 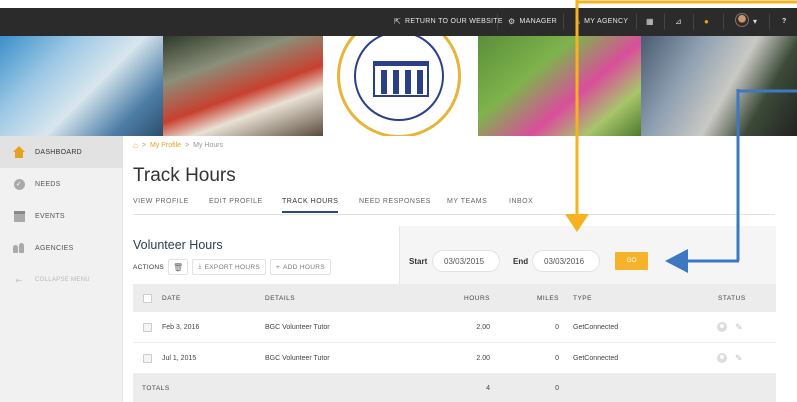 I want to click on blue-arrow, so click(x=731, y=181).